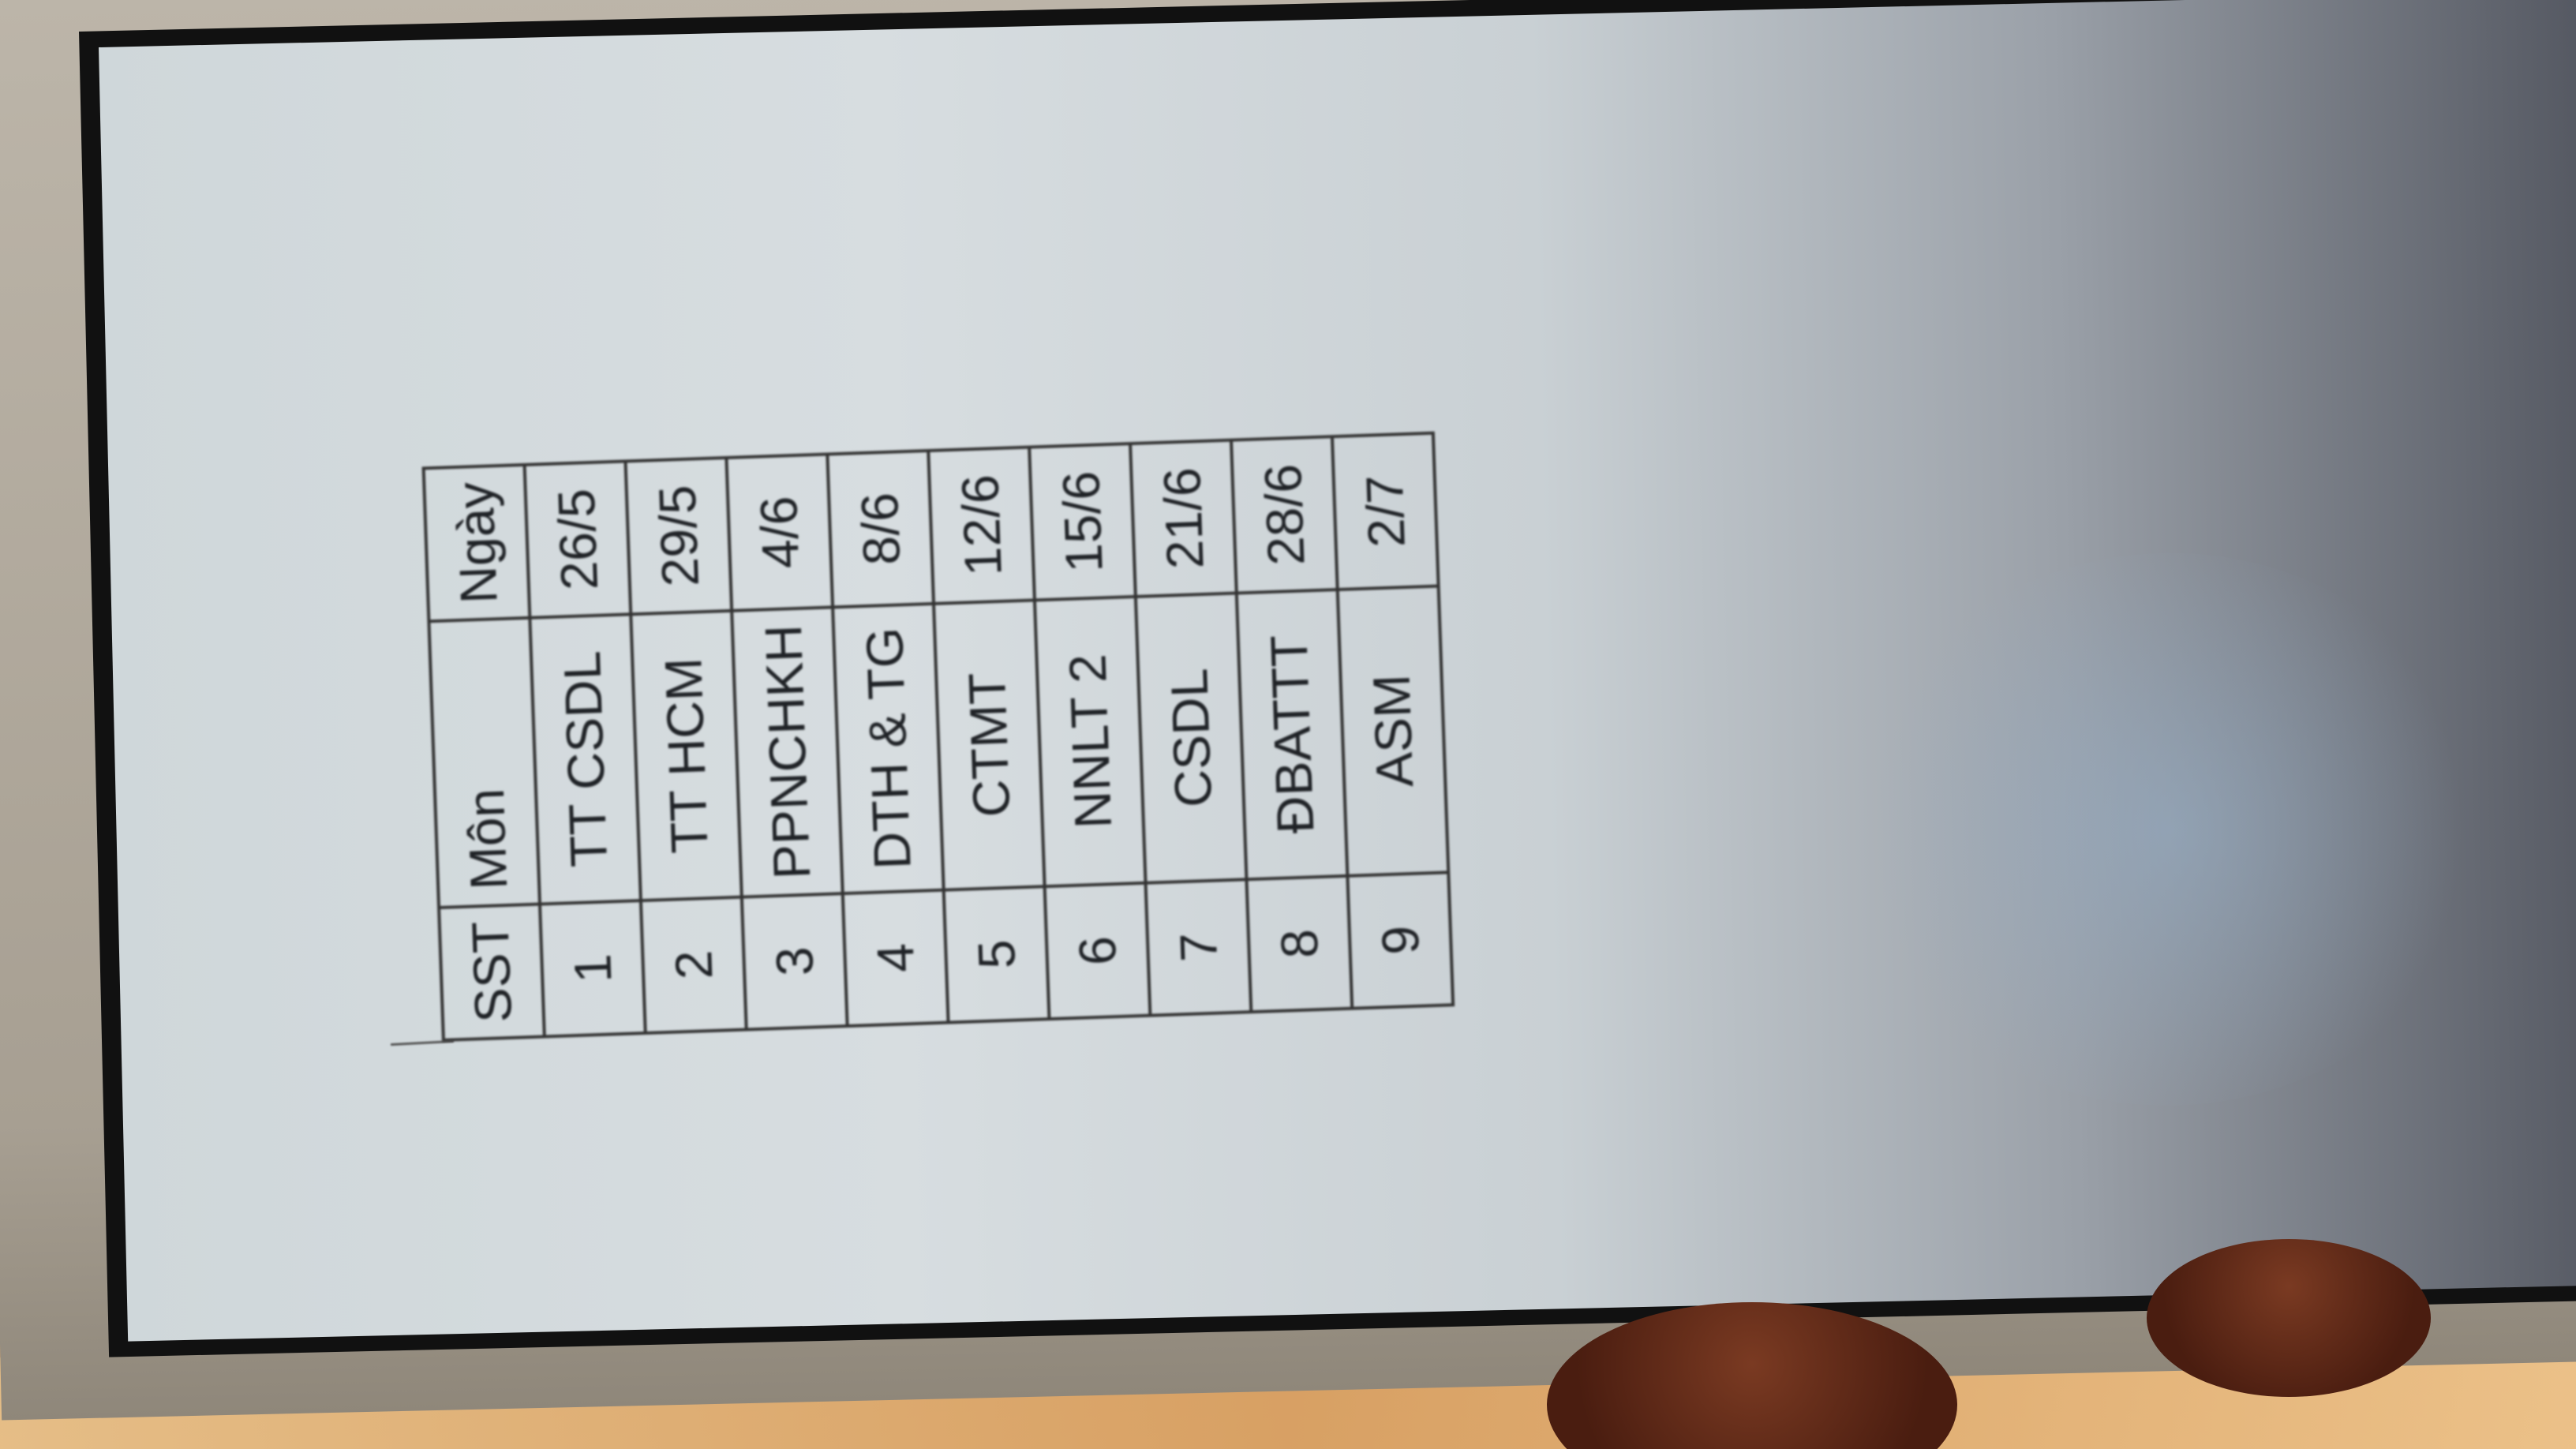 The width and height of the screenshot is (2576, 1449). I want to click on screen-glare, so click(2169, 829).